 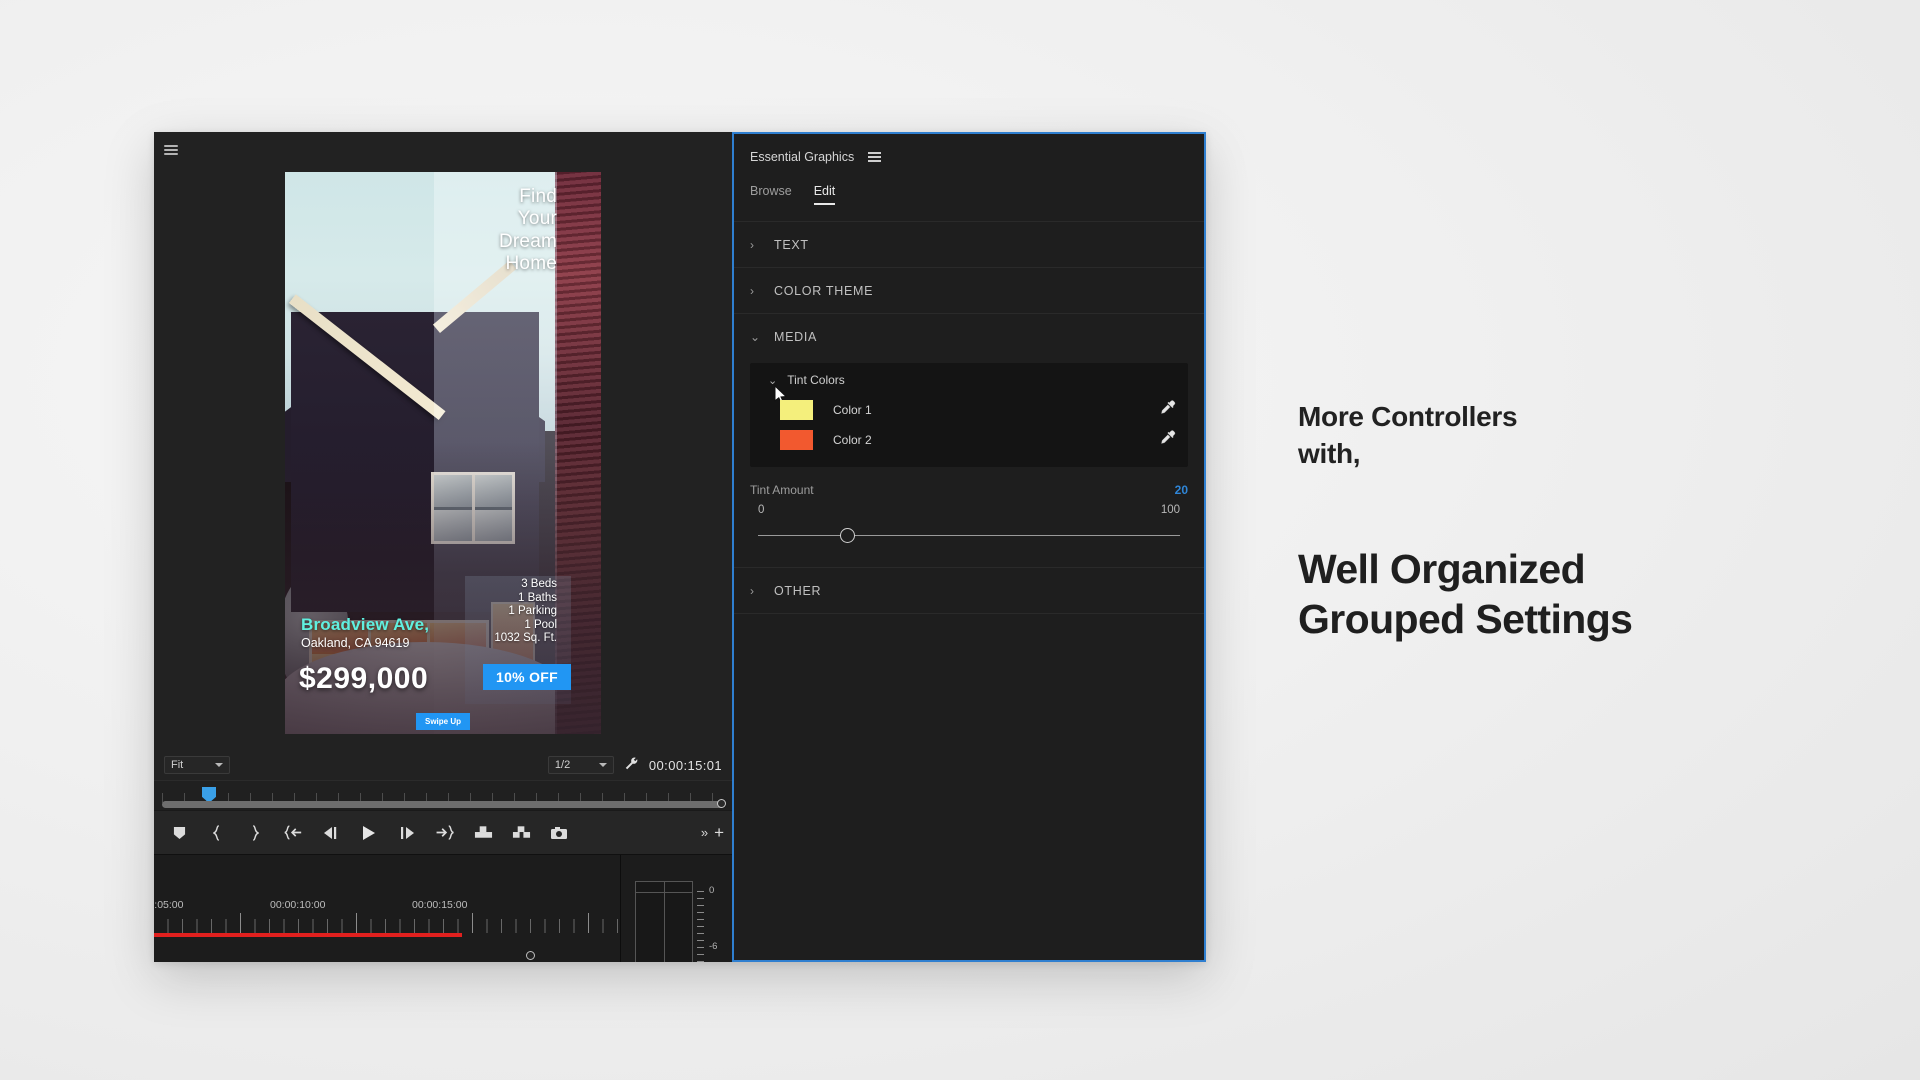 What do you see at coordinates (197, 765) in the screenshot?
I see `zoom-level-select: Fit` at bounding box center [197, 765].